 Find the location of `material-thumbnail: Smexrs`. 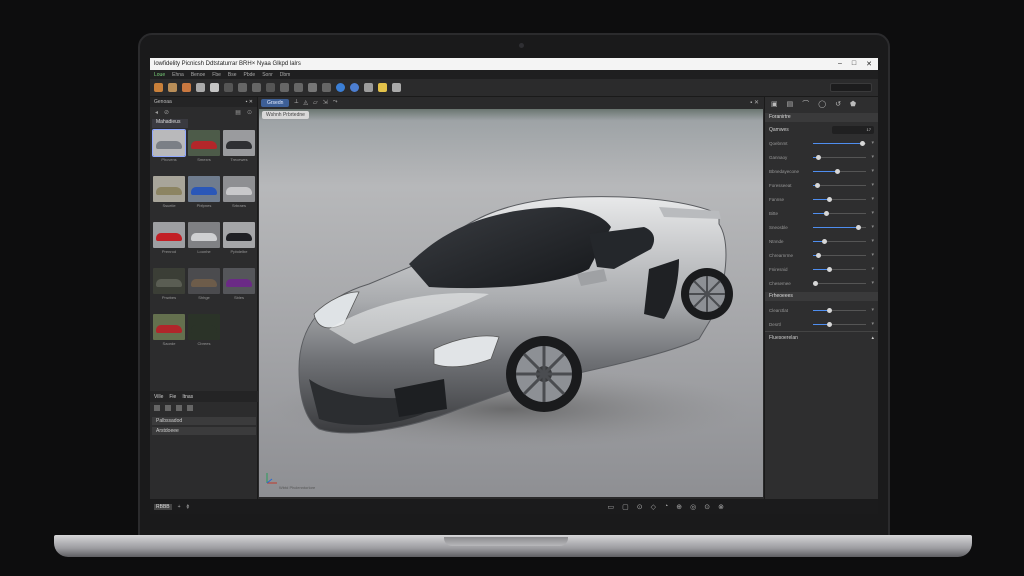

material-thumbnail: Smexrs is located at coordinates (204, 151).